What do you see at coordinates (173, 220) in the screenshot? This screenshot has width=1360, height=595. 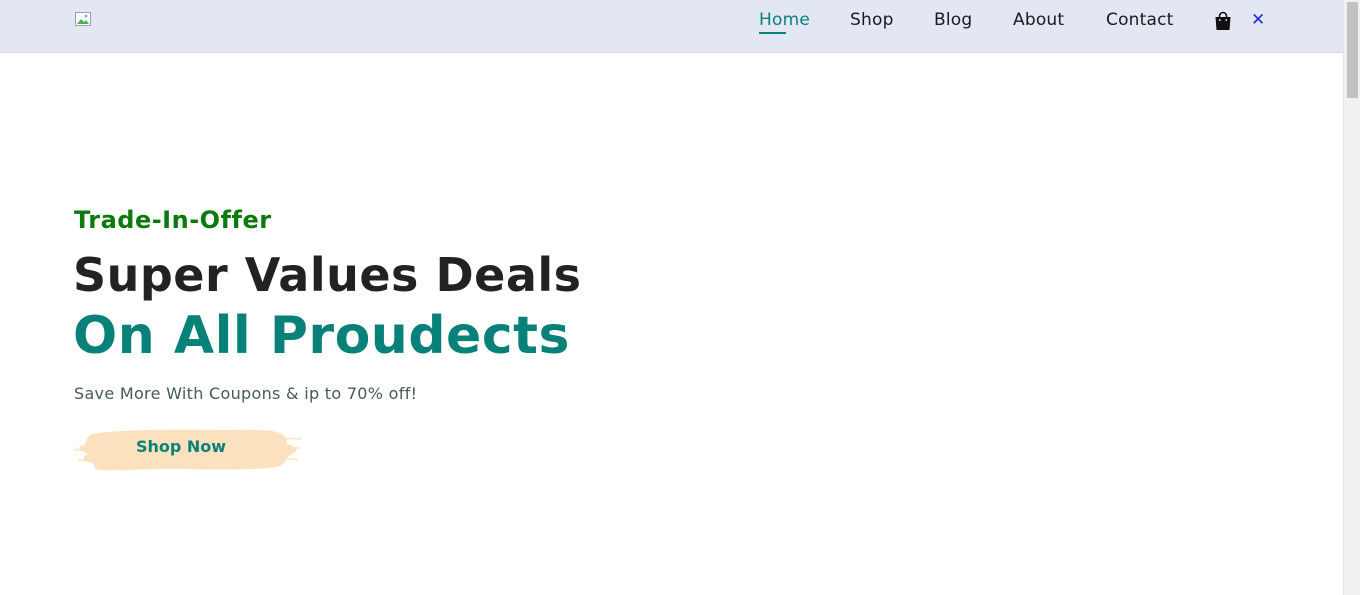 I see `hero-kicker: Trade-In-Offer` at bounding box center [173, 220].